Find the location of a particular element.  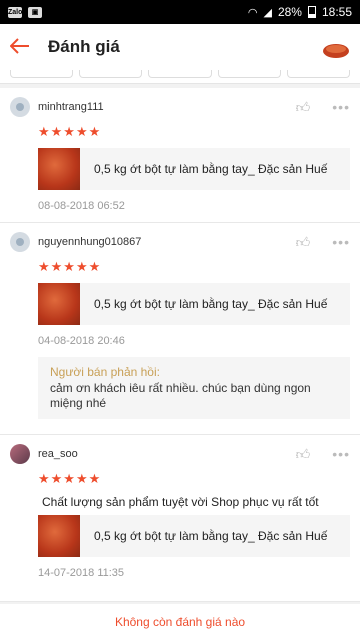

back-arrow-icon is located at coordinates (25, 47).